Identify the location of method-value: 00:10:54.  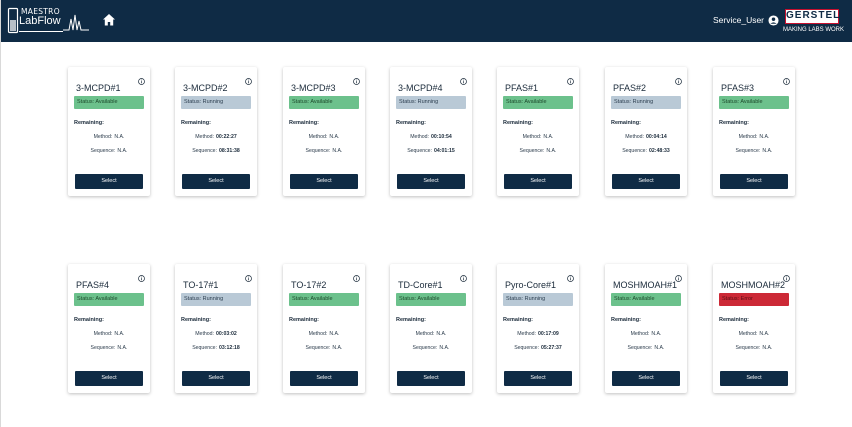
(441, 137).